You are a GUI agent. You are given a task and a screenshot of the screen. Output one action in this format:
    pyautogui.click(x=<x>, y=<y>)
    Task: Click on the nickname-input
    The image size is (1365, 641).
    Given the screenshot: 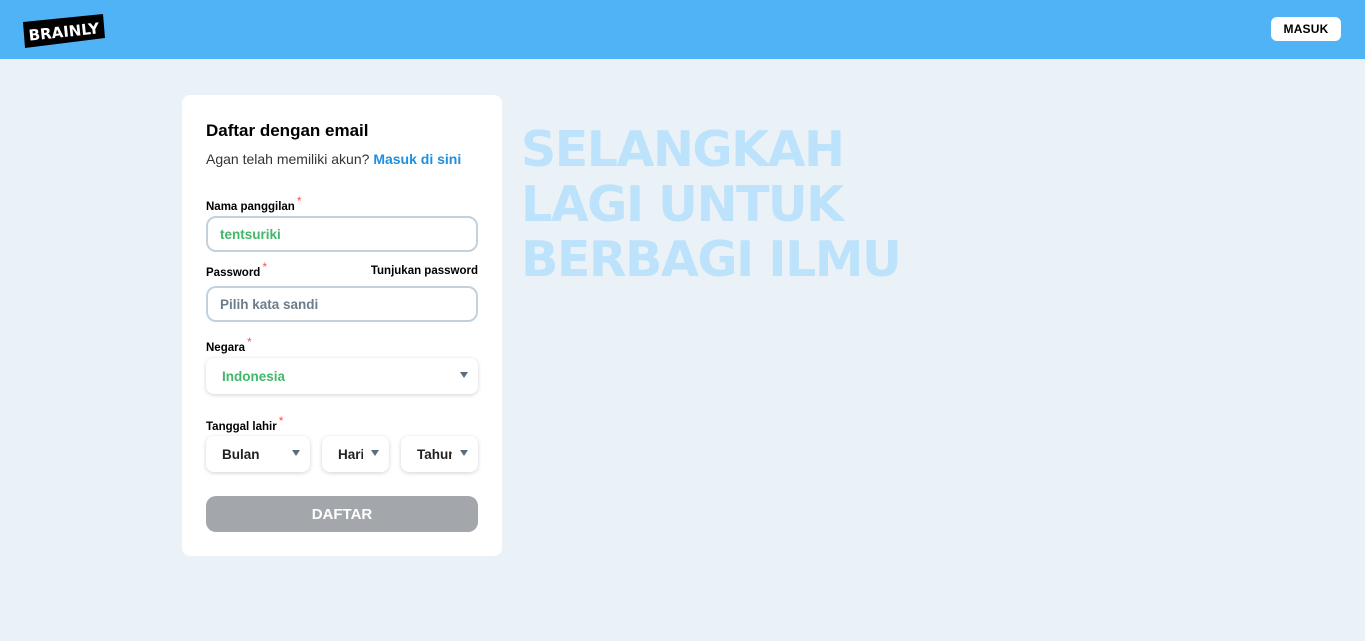 What is the action you would take?
    pyautogui.click(x=342, y=234)
    